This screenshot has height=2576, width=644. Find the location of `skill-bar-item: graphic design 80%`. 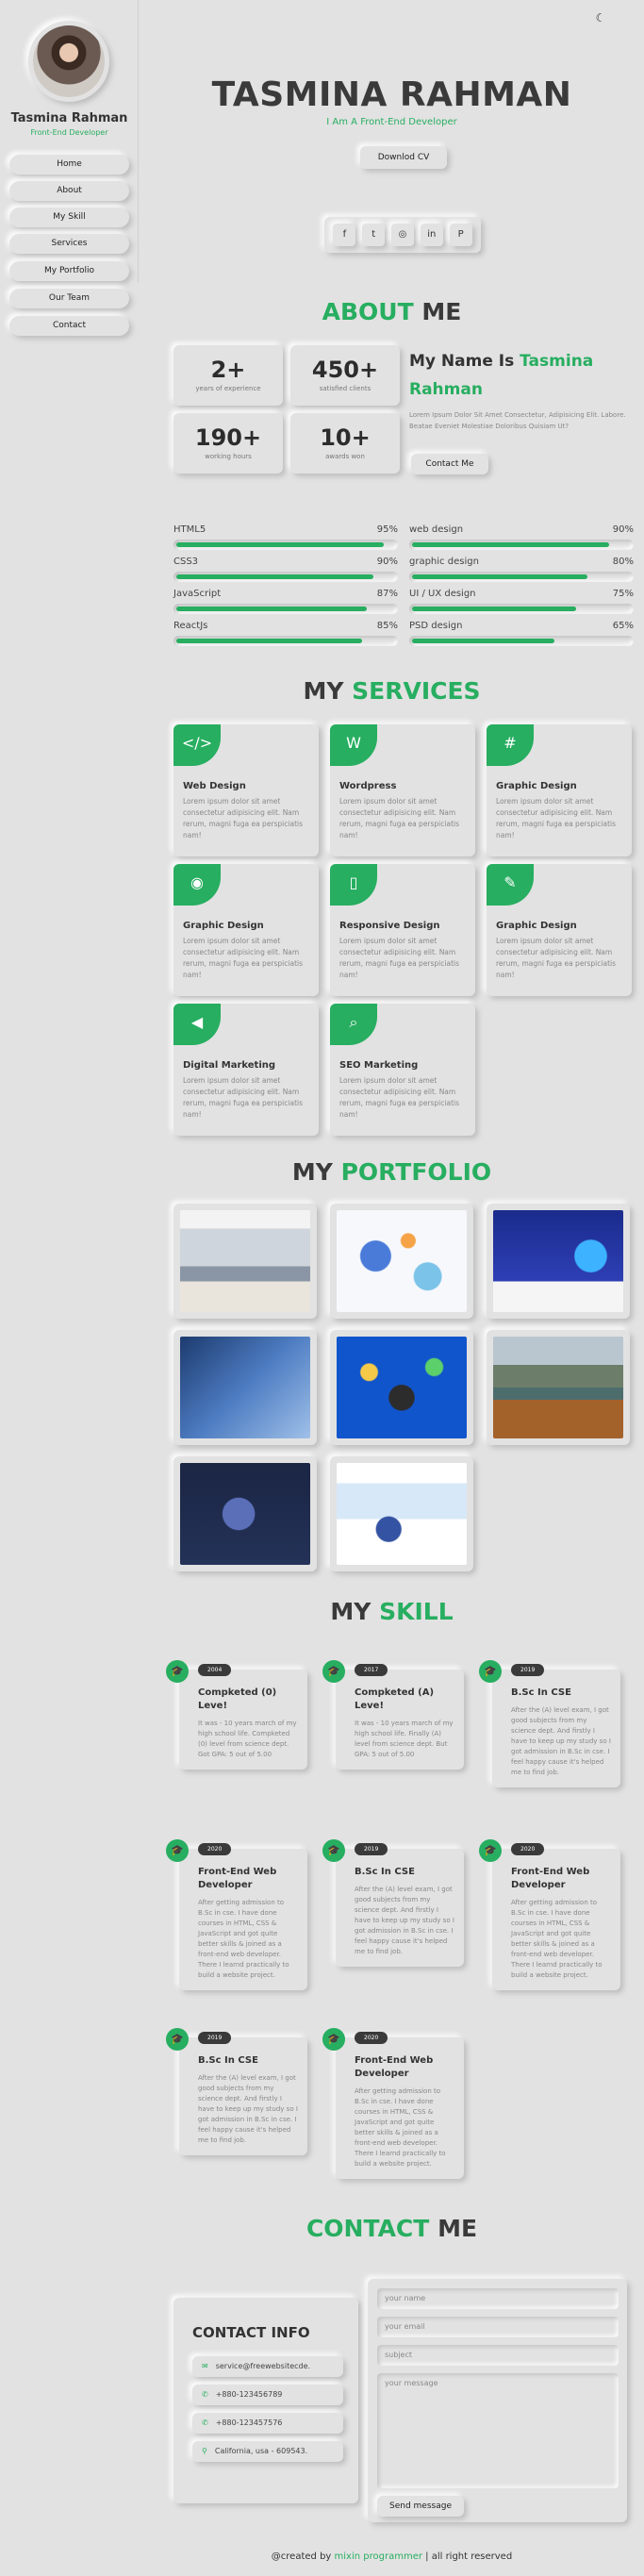

skill-bar-item: graphic design 80% is located at coordinates (521, 569).